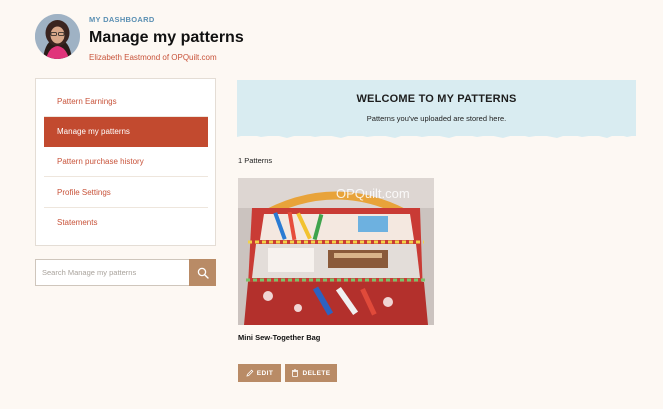  Describe the element at coordinates (126, 102) in the screenshot. I see `sidebar-item-pattern-earnings: Pattern Earnings` at that location.